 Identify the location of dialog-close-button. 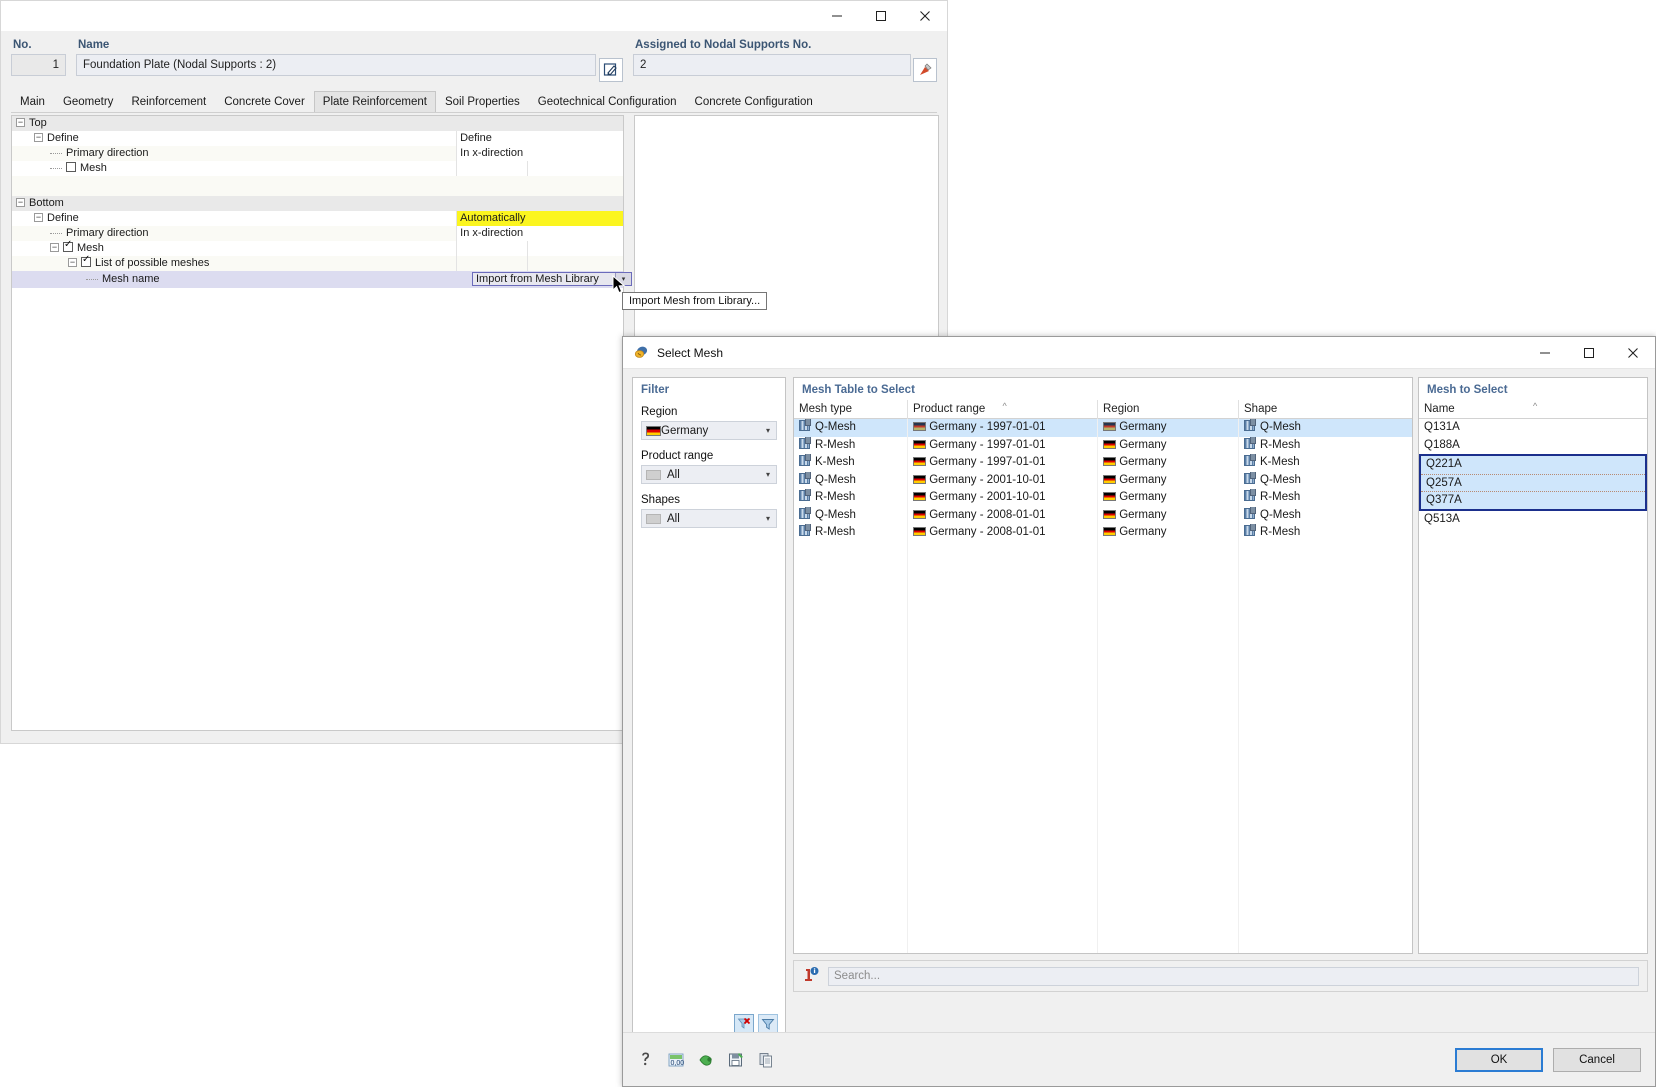
(1633, 353).